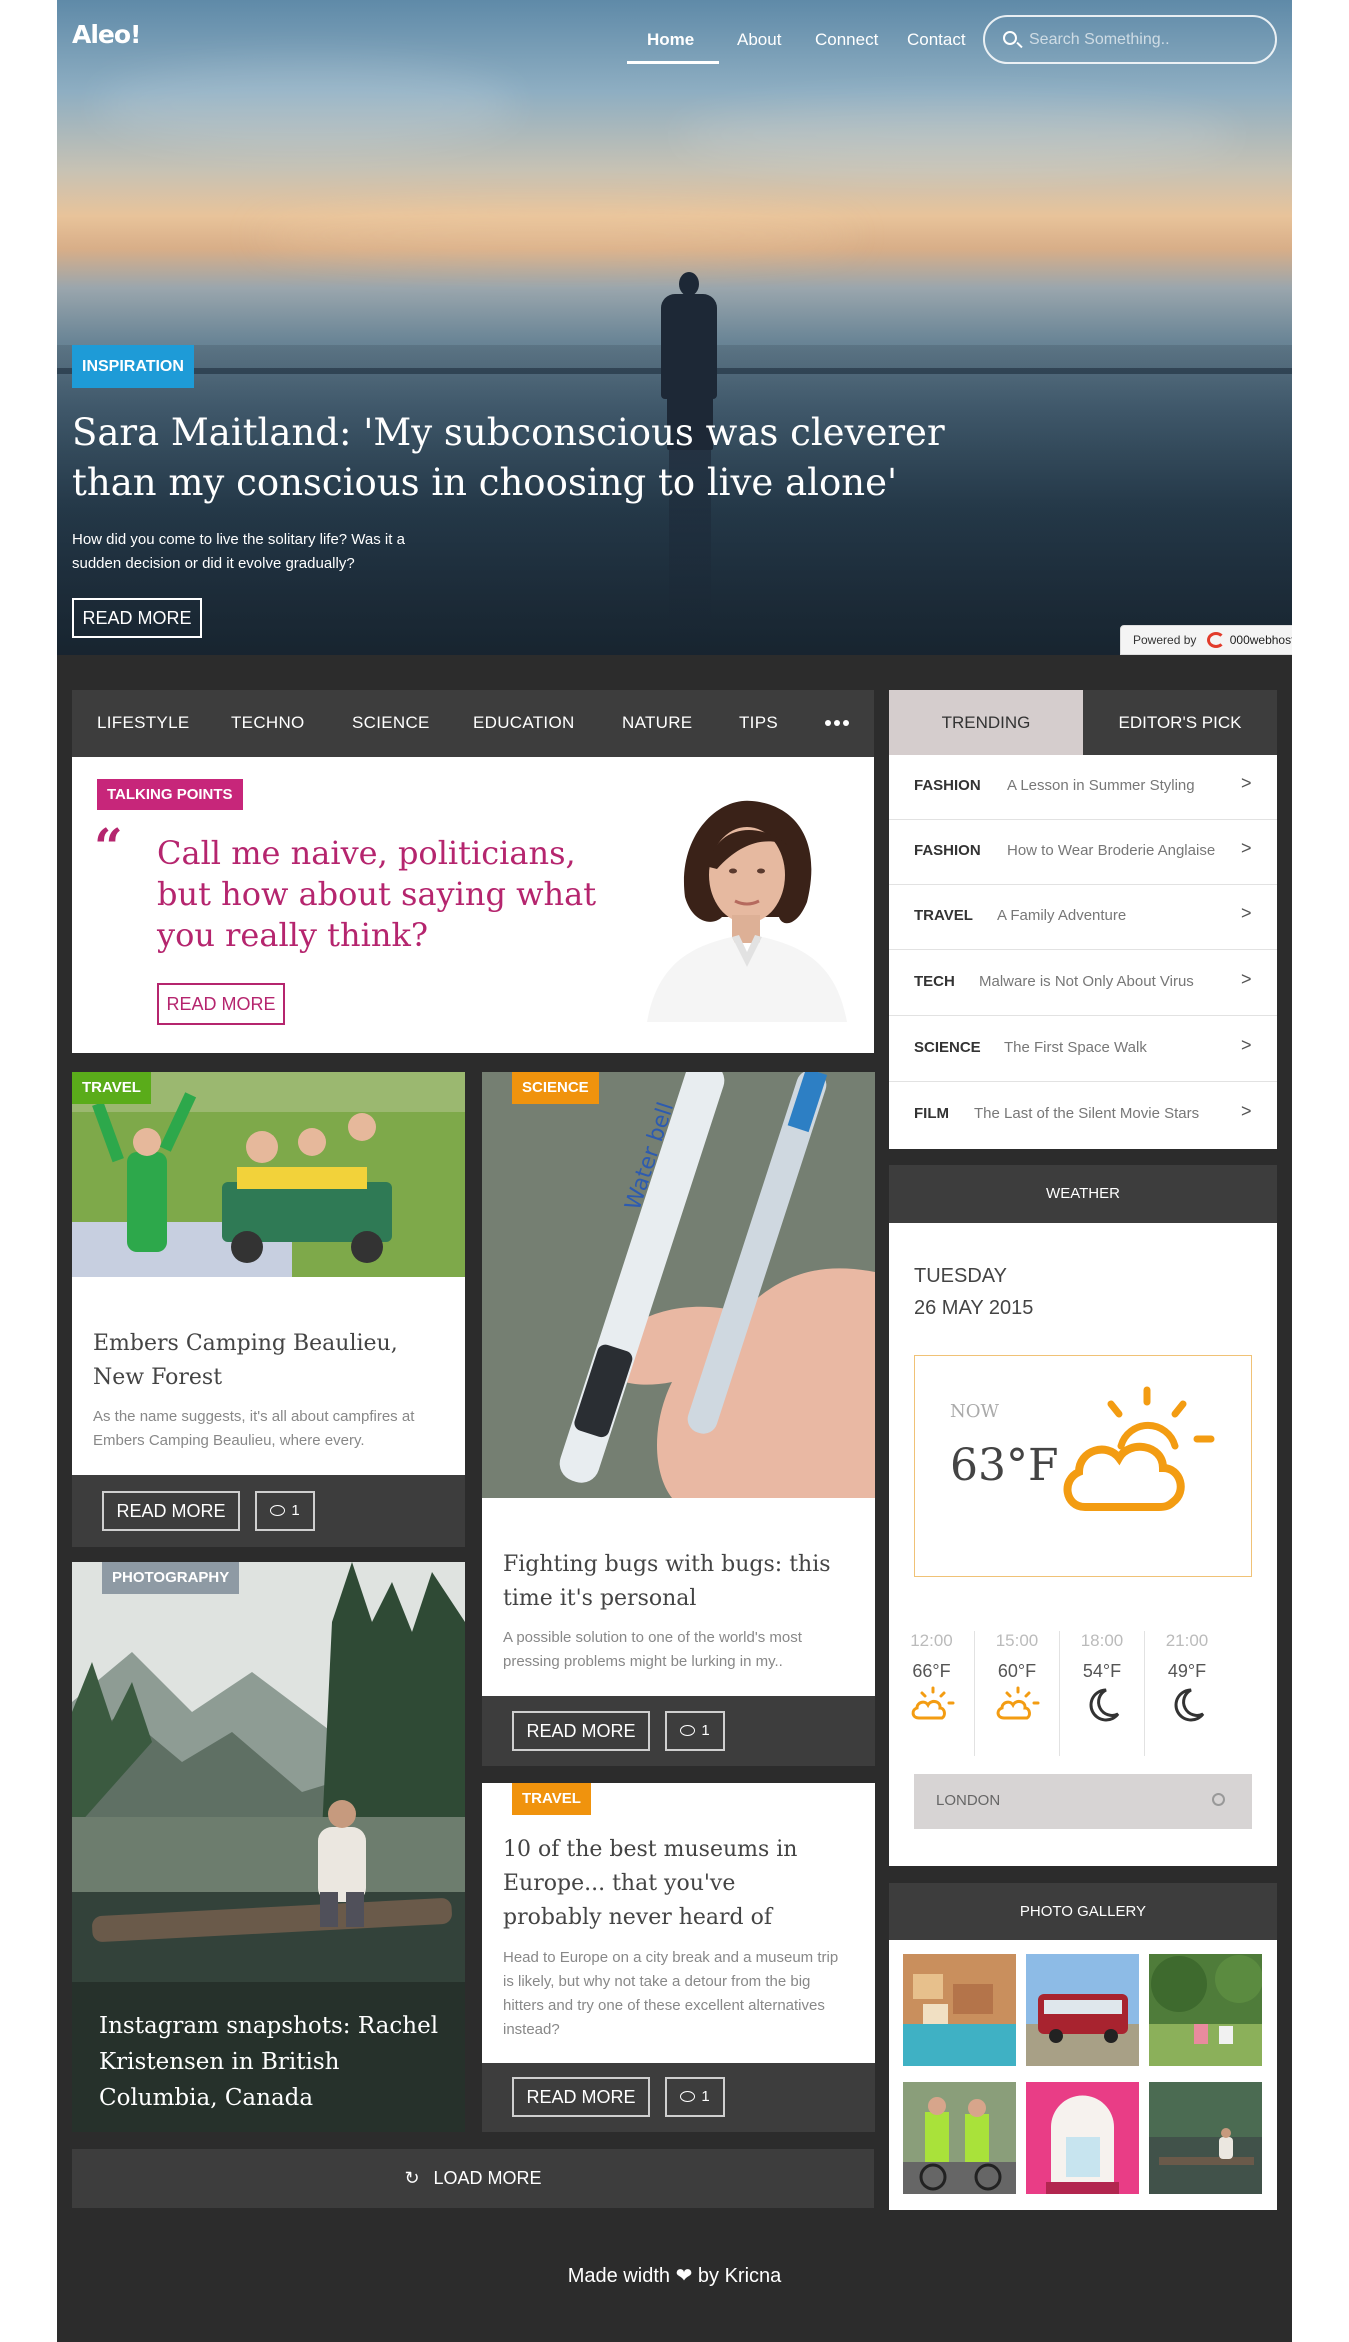 The image size is (1349, 2342). What do you see at coordinates (934, 981) in the screenshot?
I see `trending-category: TECH` at bounding box center [934, 981].